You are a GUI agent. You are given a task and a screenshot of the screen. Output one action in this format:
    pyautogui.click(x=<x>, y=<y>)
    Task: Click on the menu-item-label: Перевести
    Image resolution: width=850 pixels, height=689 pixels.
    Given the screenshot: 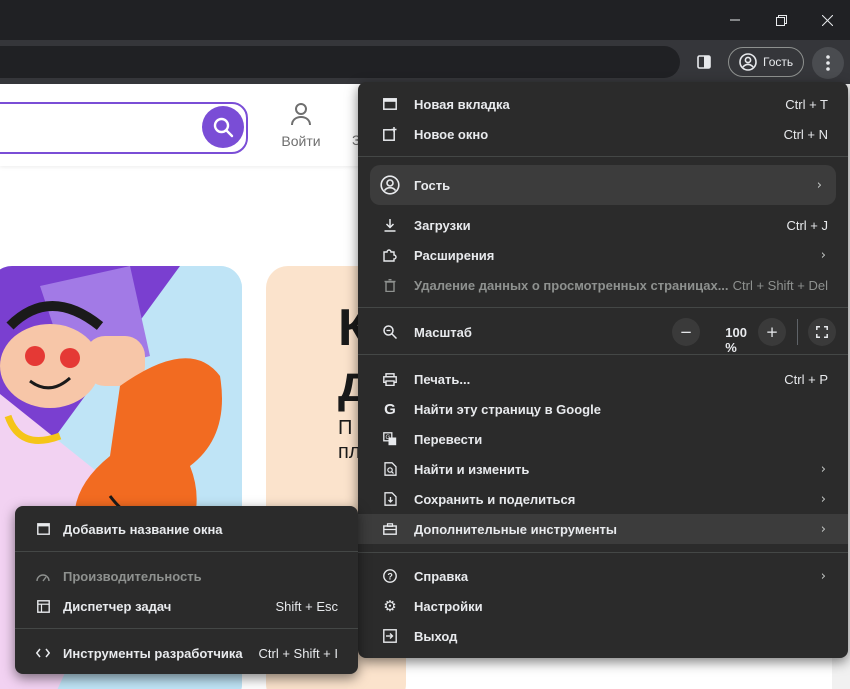 What is the action you would take?
    pyautogui.click(x=448, y=439)
    